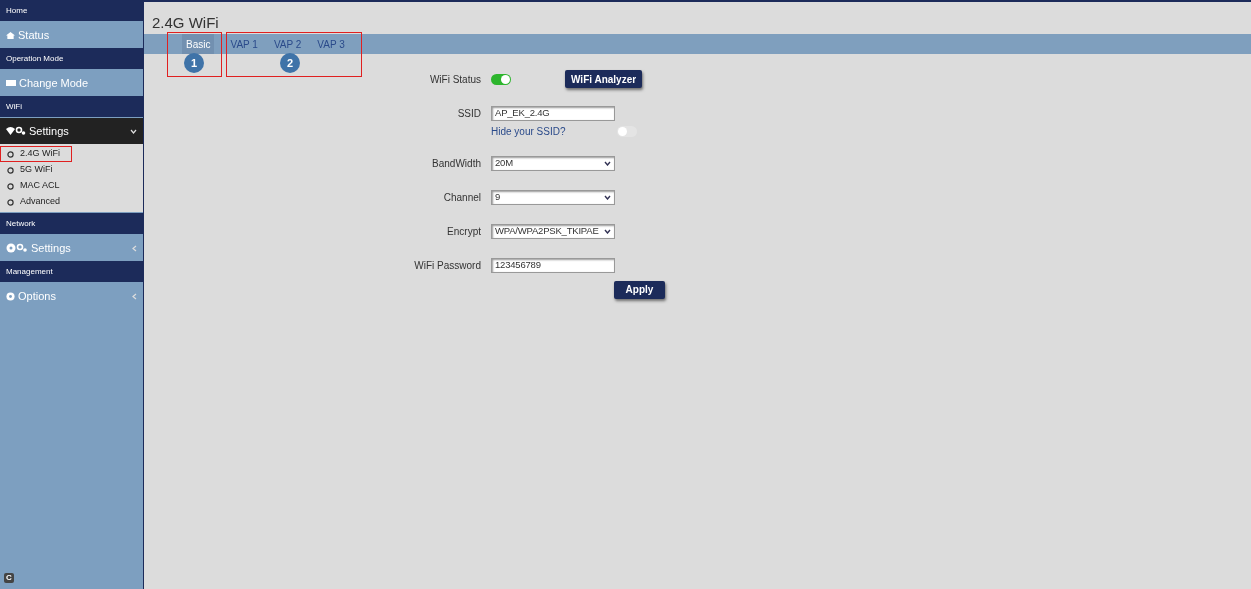 This screenshot has width=1251, height=589. I want to click on field-label: WiFi Password, so click(447, 265).